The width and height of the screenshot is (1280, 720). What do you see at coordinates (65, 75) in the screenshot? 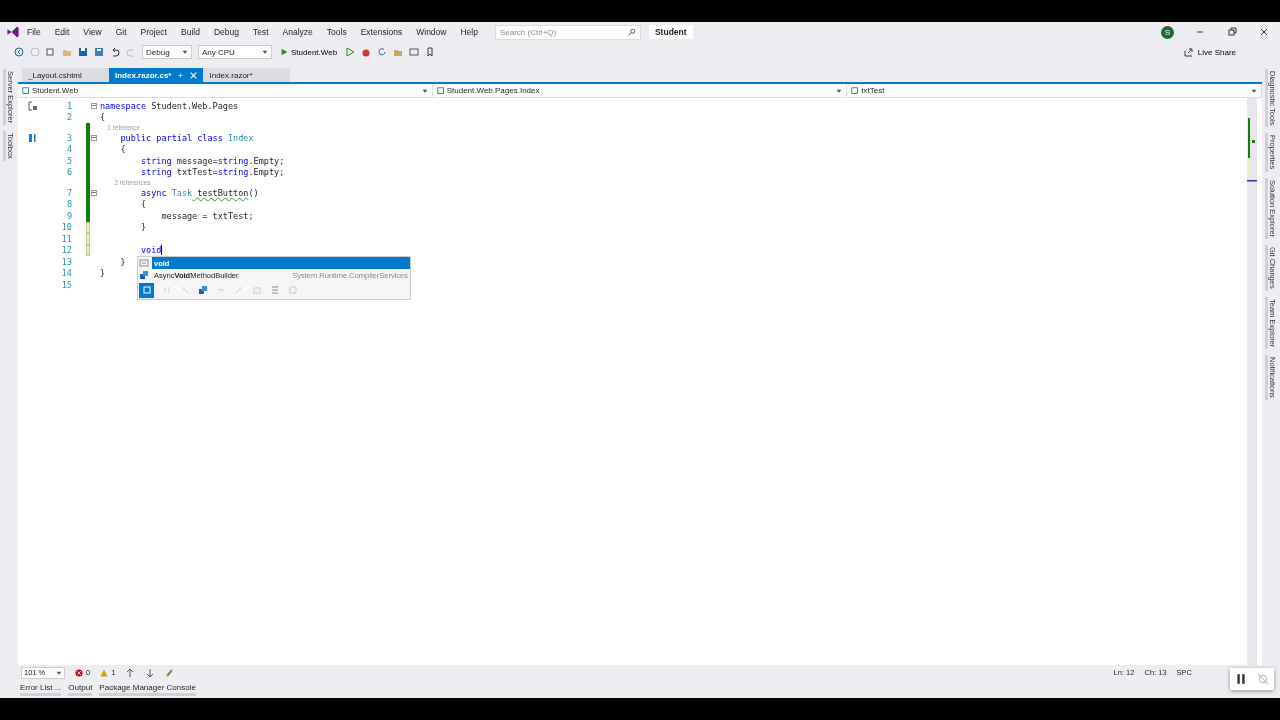
I see `document-tab: _Layout.cshtml` at bounding box center [65, 75].